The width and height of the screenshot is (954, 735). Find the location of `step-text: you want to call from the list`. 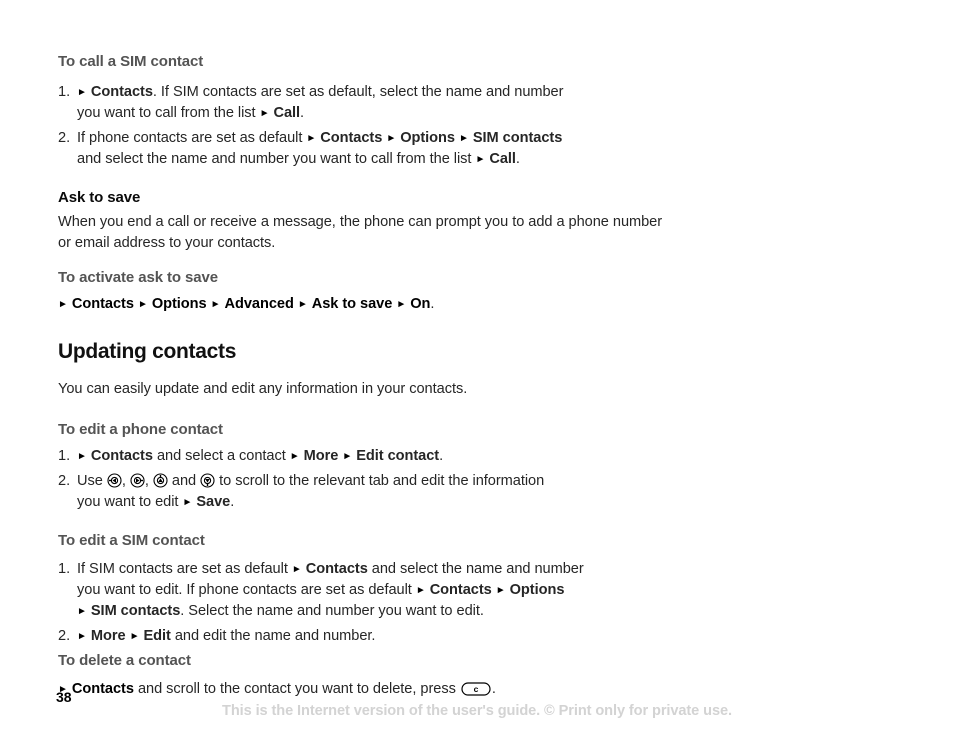

step-text: you want to call from the list is located at coordinates (166, 113).